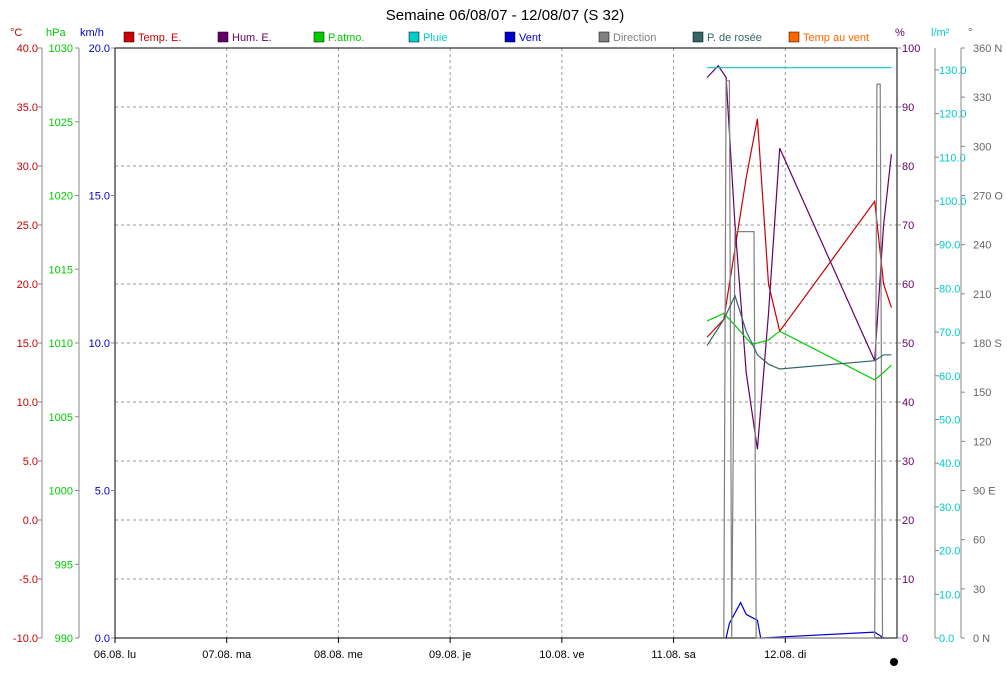  Describe the element at coordinates (982, 295) in the screenshot. I see `axis-label-direction-5: 210` at that location.